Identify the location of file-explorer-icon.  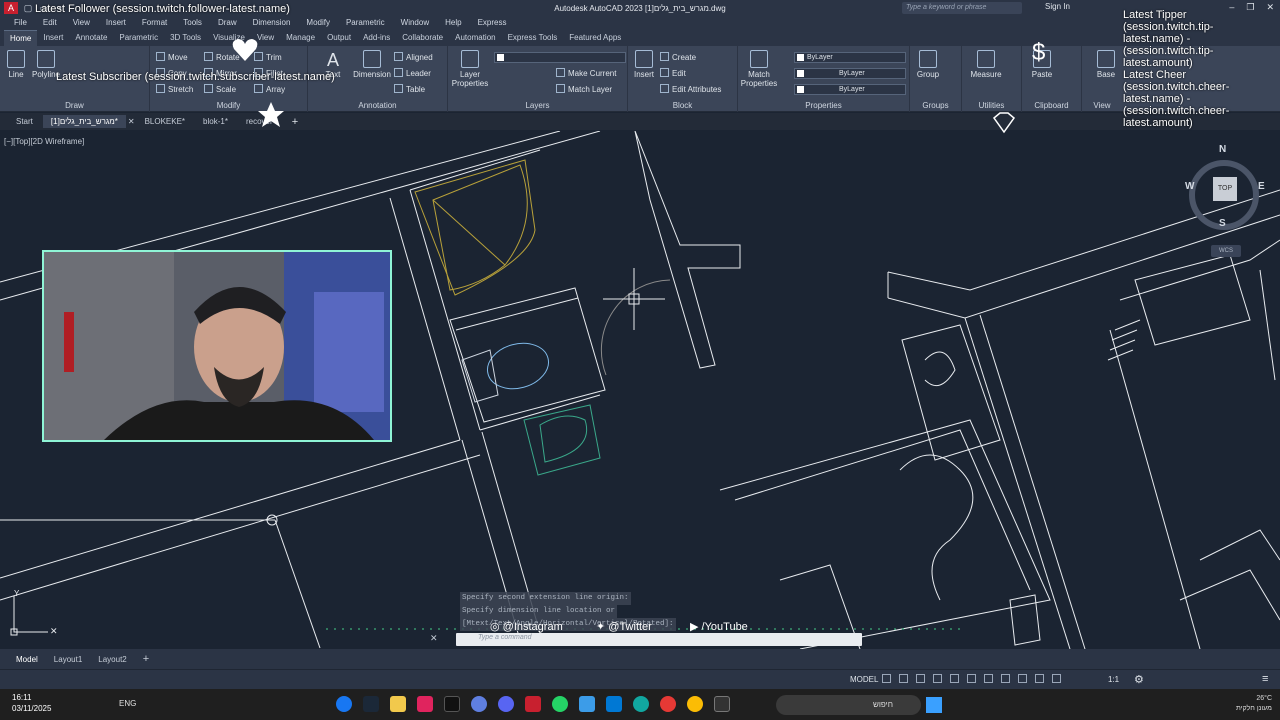
(398, 704).